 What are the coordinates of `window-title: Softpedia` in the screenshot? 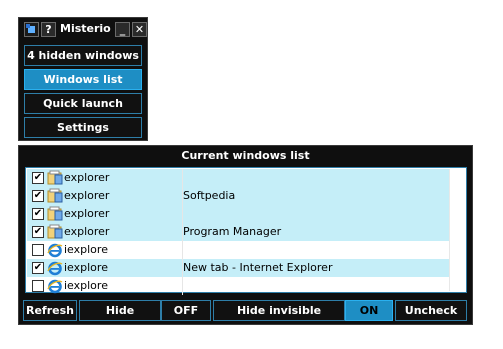 It's located at (209, 195).